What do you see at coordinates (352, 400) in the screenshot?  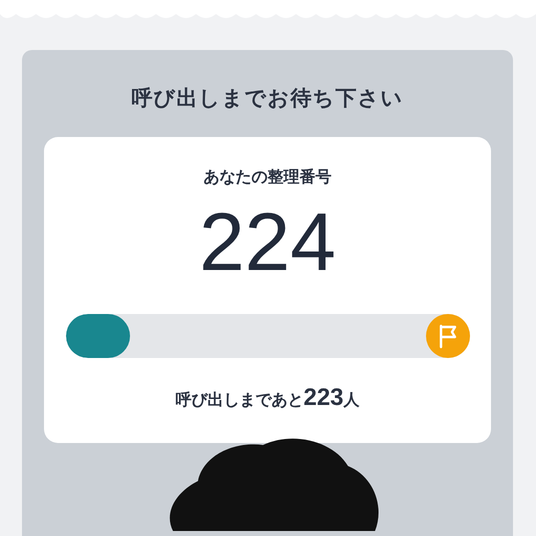 I see `remaining-unit: 人` at bounding box center [352, 400].